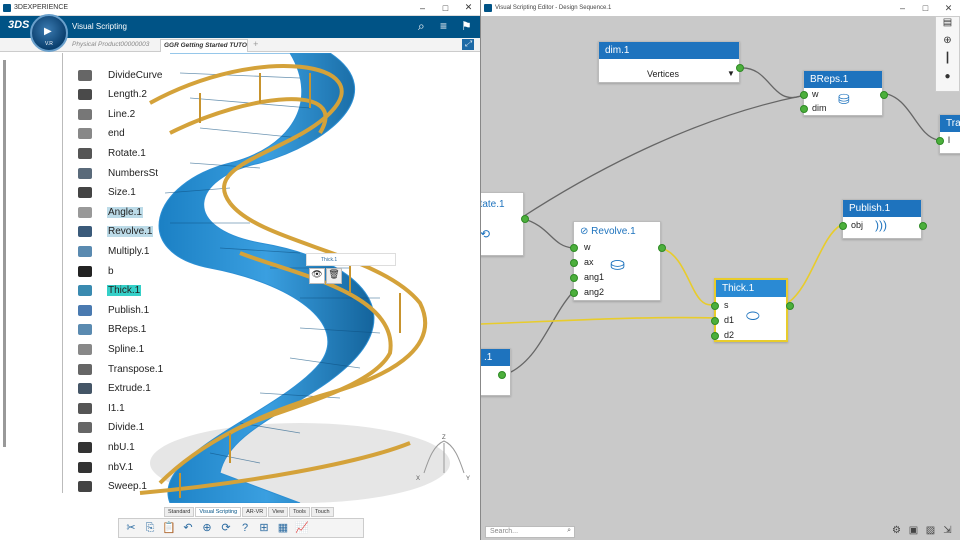 The height and width of the screenshot is (540, 960). What do you see at coordinates (278, 512) in the screenshot?
I see `bottom-tab-view: View` at bounding box center [278, 512].